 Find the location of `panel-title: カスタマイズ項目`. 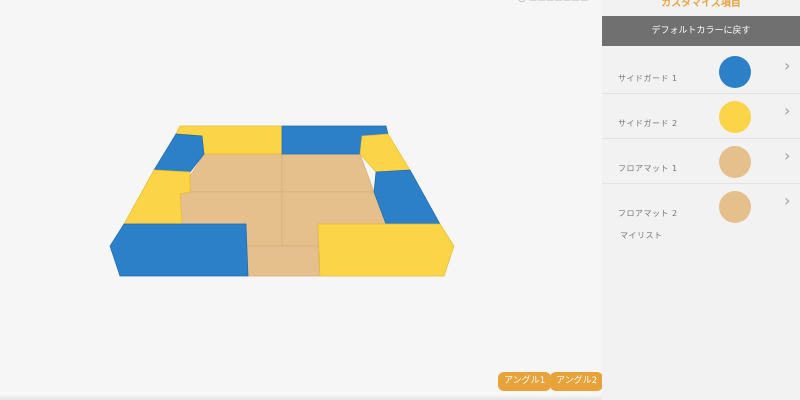

panel-title: カスタマイズ項目 is located at coordinates (701, 4).